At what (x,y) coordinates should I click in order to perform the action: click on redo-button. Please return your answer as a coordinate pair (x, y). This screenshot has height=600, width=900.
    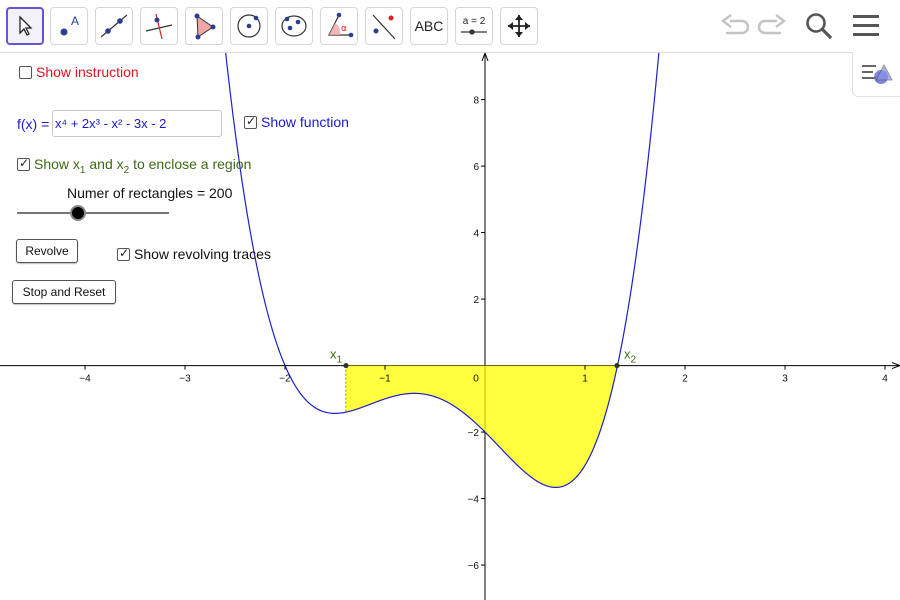
    Looking at the image, I should click on (772, 26).